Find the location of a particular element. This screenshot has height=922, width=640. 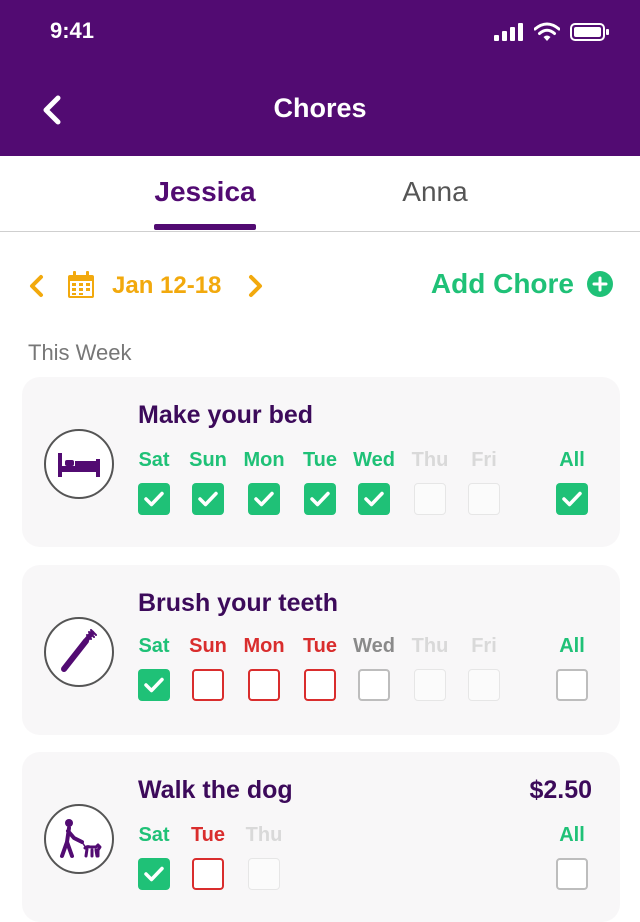

plus-circle-icon is located at coordinates (600, 284).